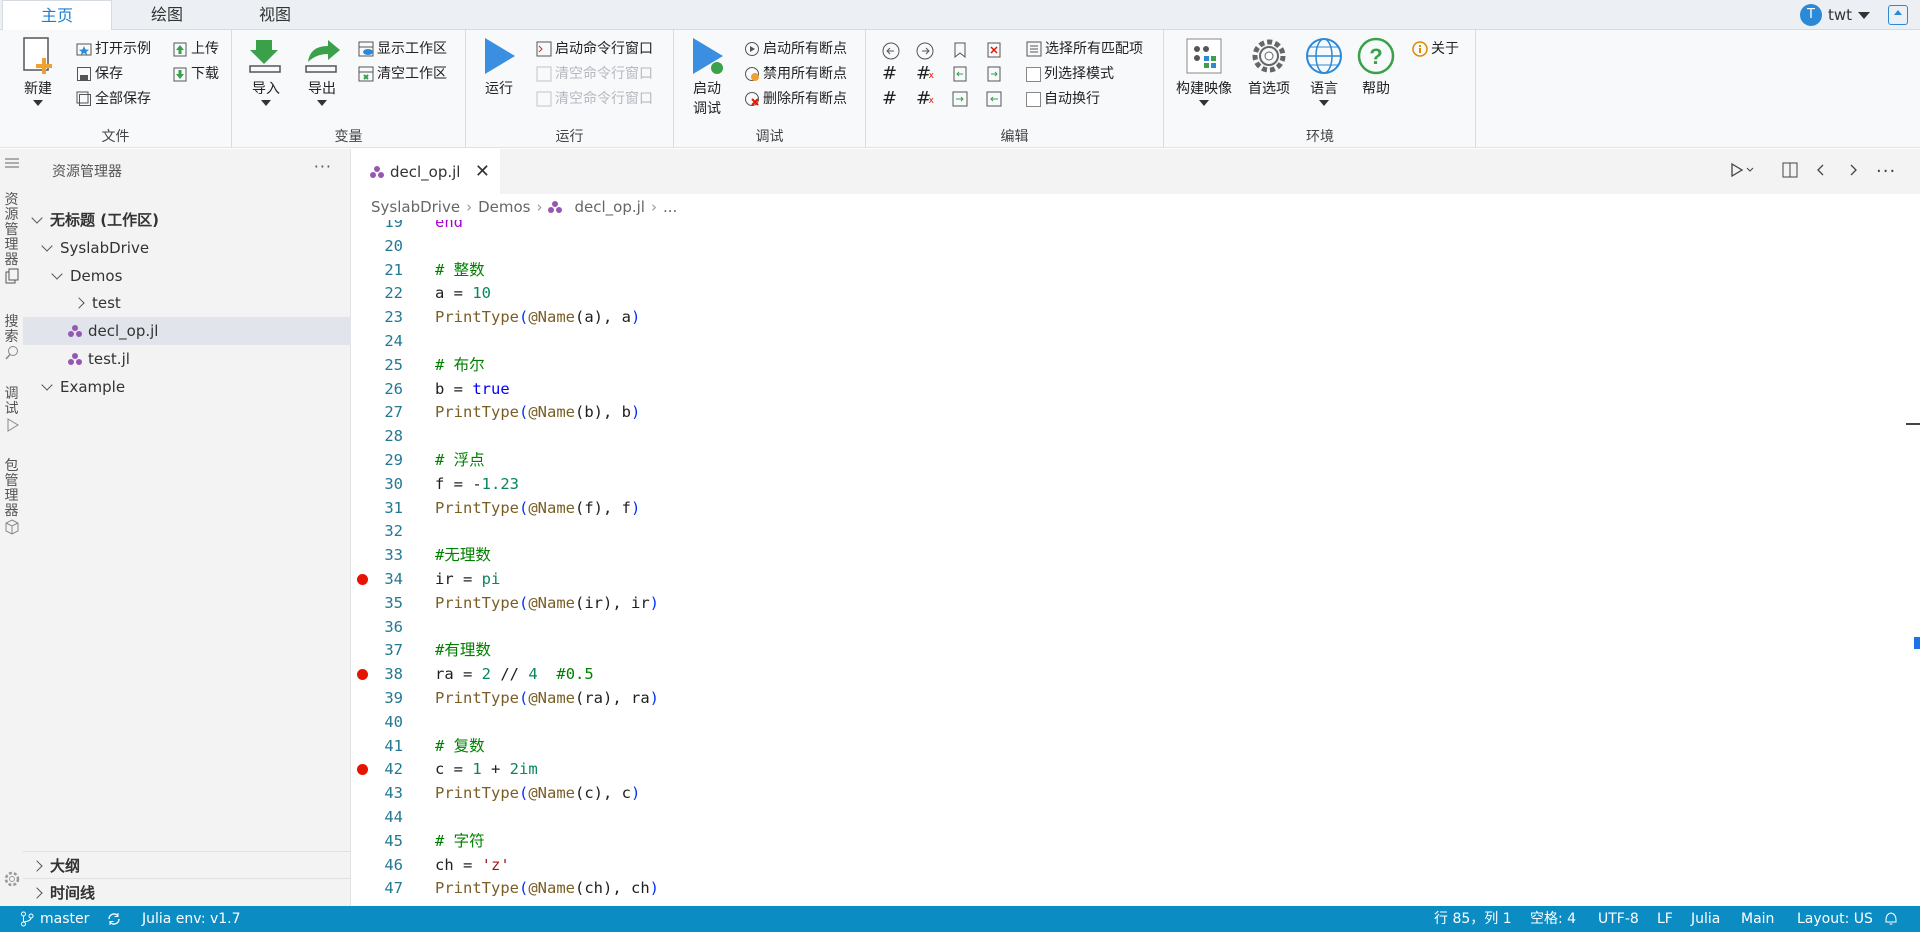 The height and width of the screenshot is (932, 1920). I want to click on code-line: 29 # 浮点, so click(1122, 460).